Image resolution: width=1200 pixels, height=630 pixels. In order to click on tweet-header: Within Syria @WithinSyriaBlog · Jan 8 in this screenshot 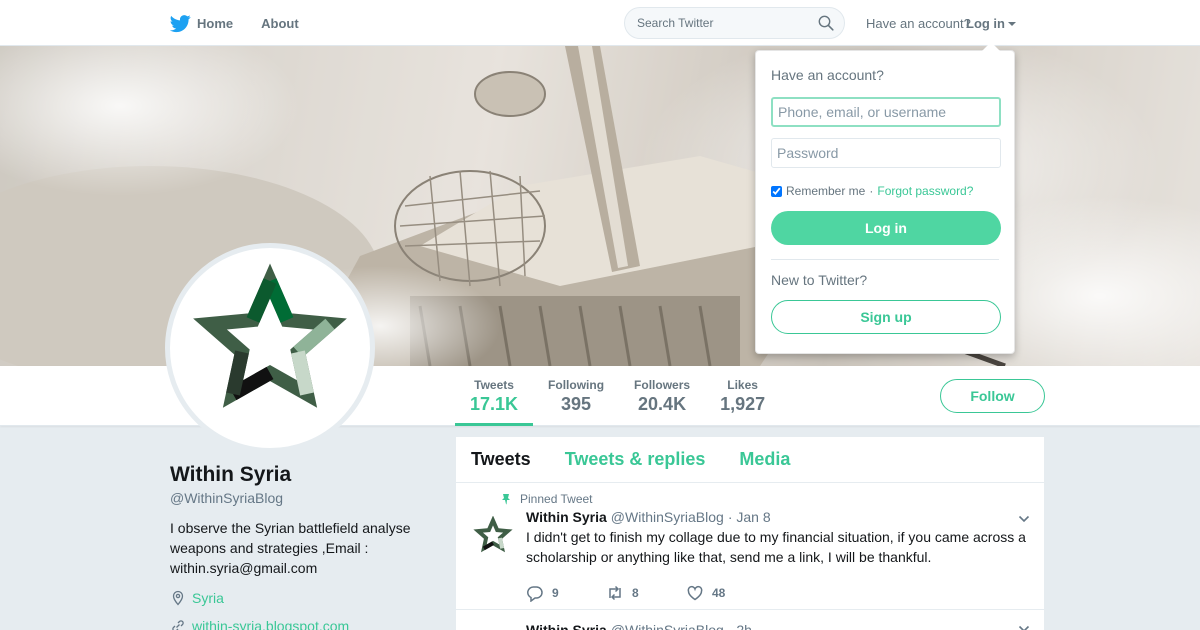, I will do `click(777, 517)`.